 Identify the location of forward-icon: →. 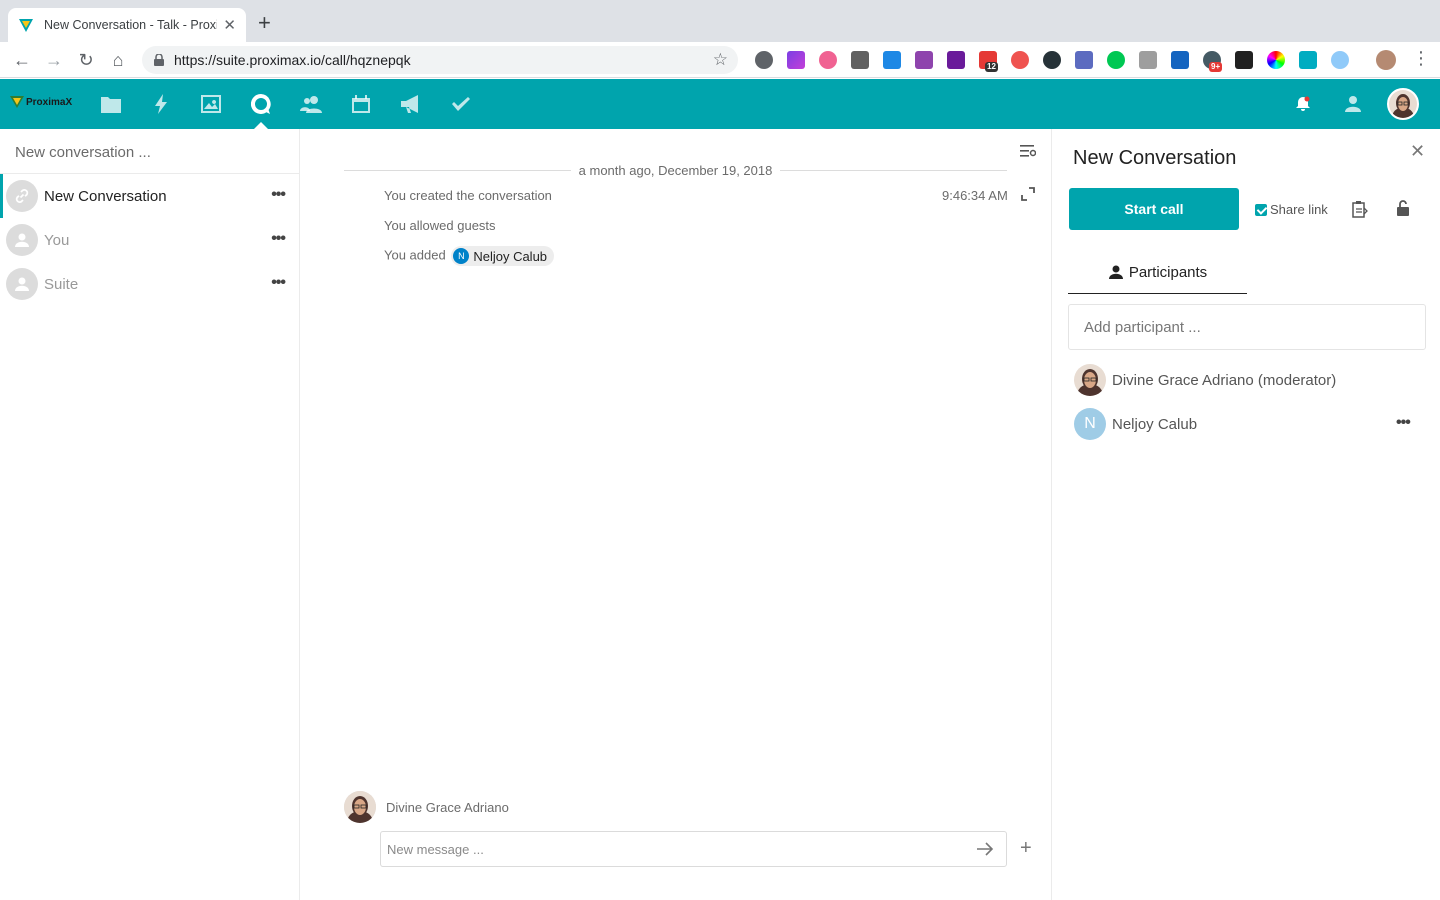
(54, 60).